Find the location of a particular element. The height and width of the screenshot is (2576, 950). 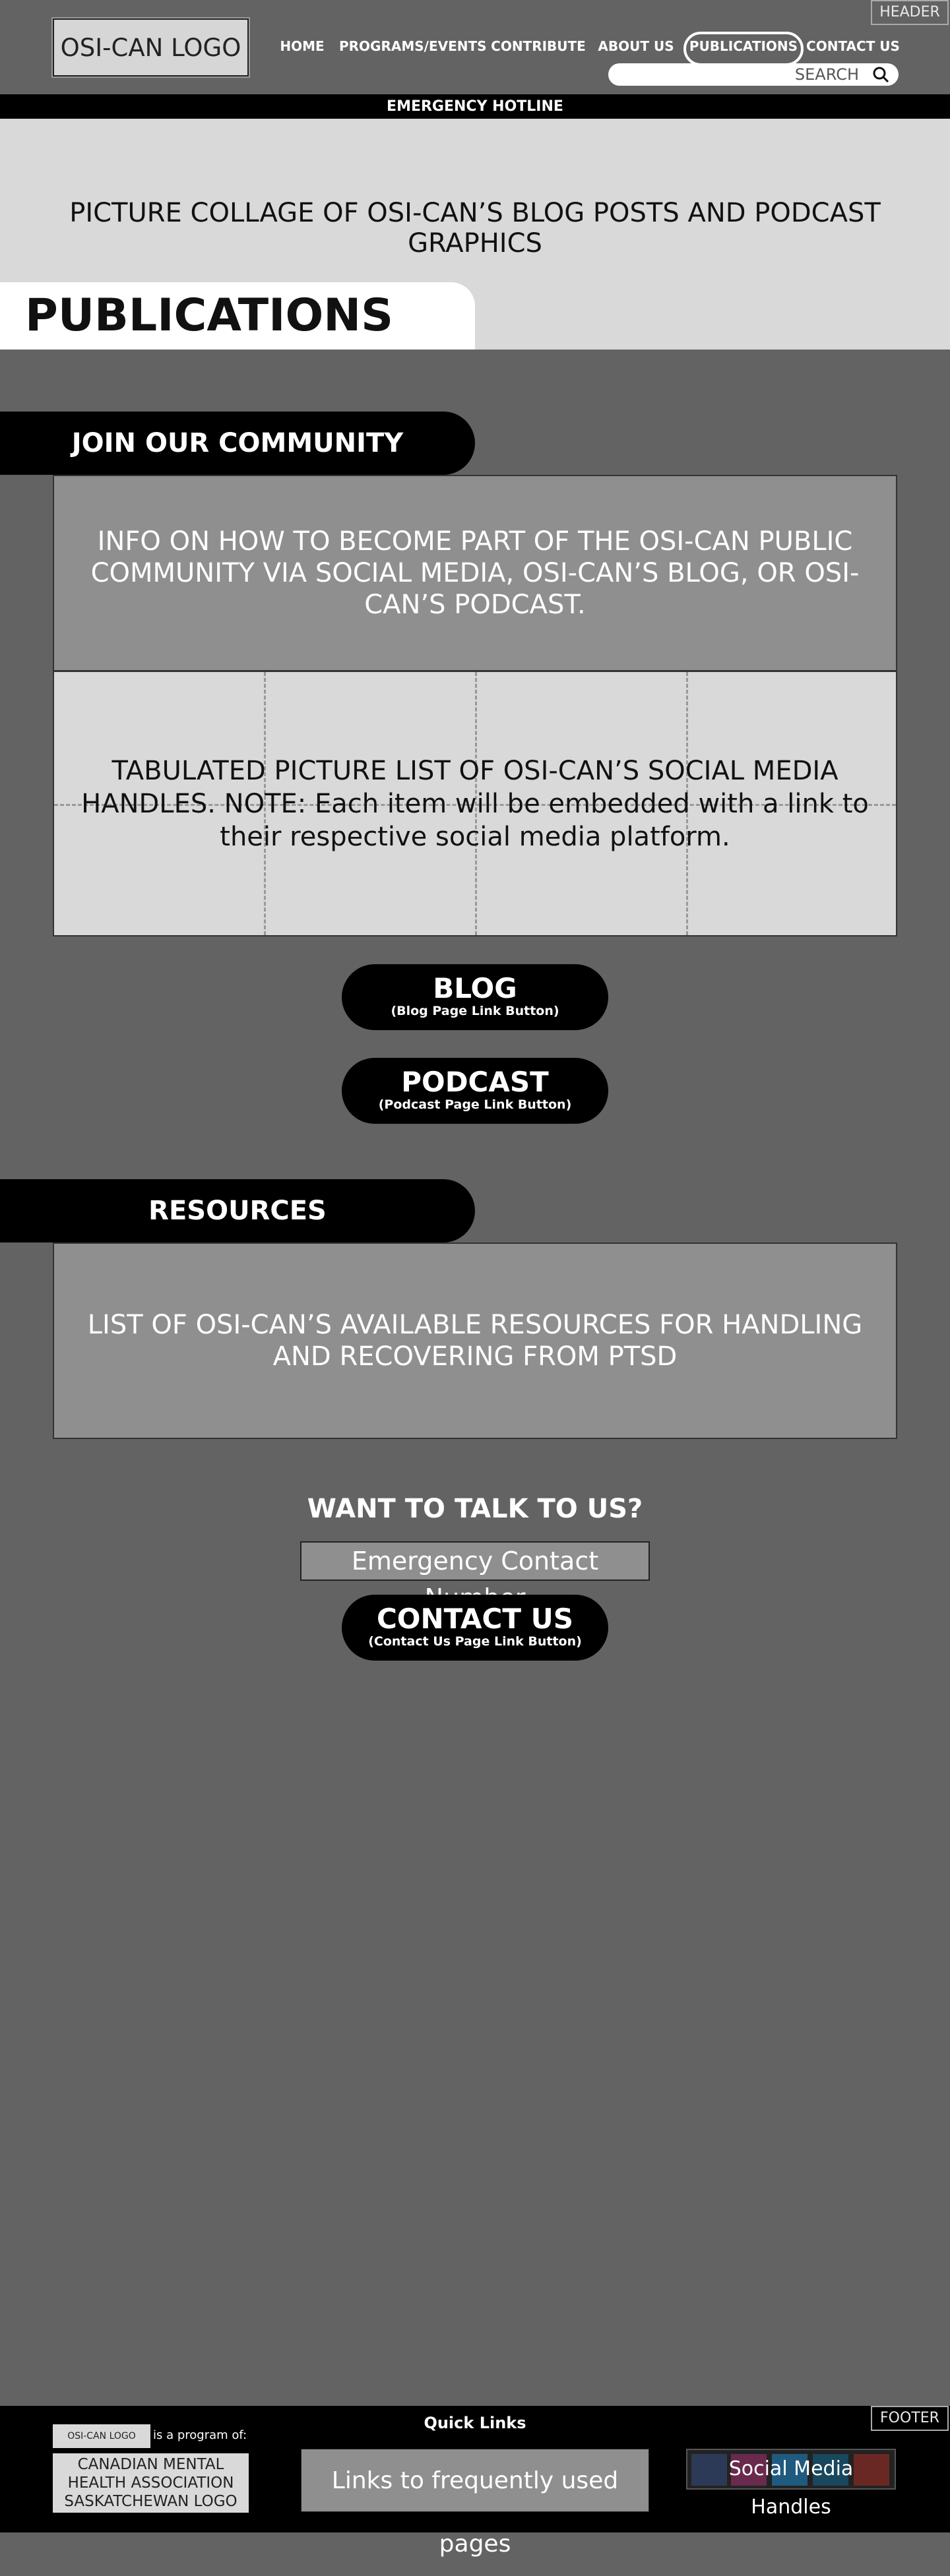

nav-programs-events: PROGRAMS/EVENTS is located at coordinates (413, 46).